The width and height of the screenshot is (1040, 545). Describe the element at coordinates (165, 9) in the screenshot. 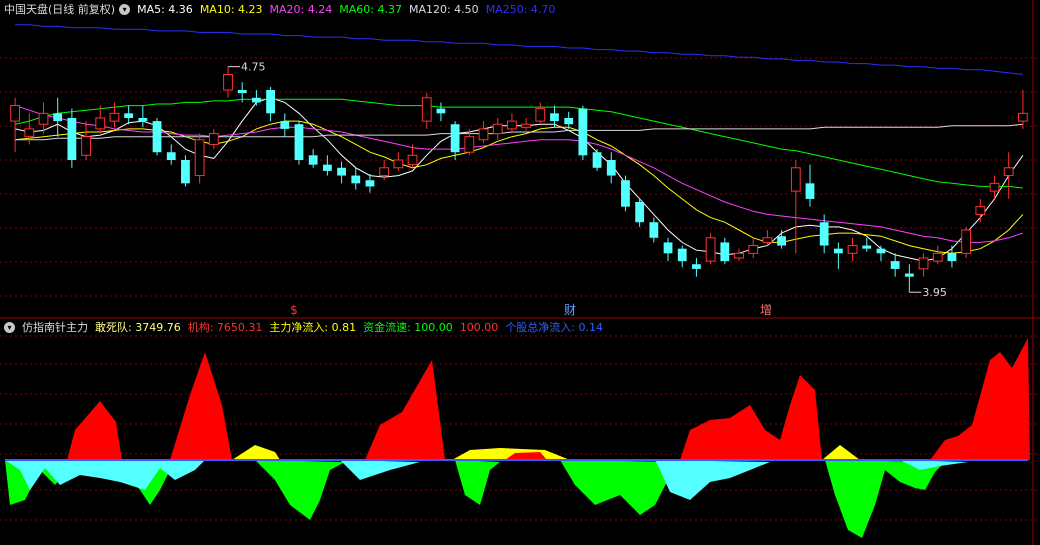

I see `ma5-label: MA5: 4.36` at that location.